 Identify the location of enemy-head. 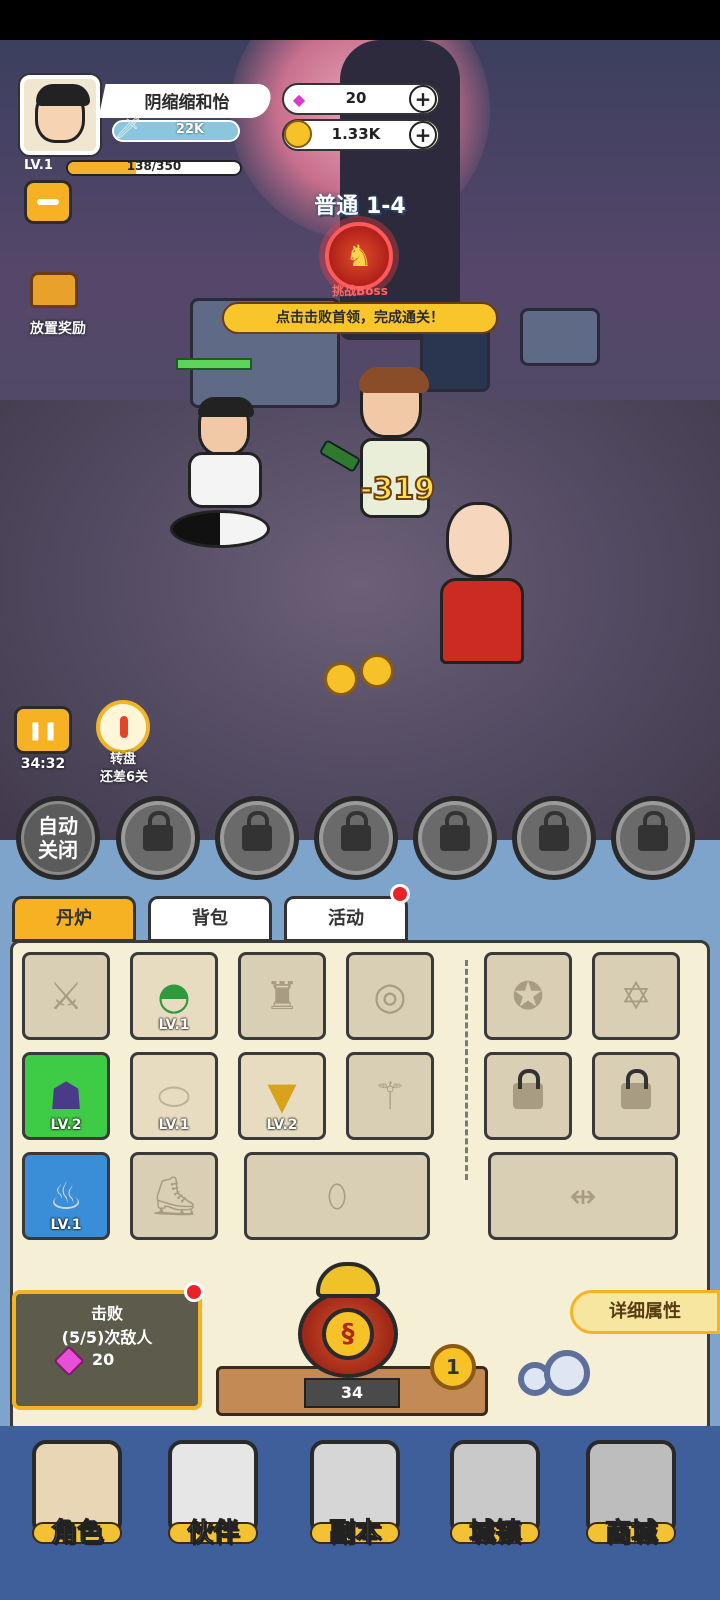
(394, 402).